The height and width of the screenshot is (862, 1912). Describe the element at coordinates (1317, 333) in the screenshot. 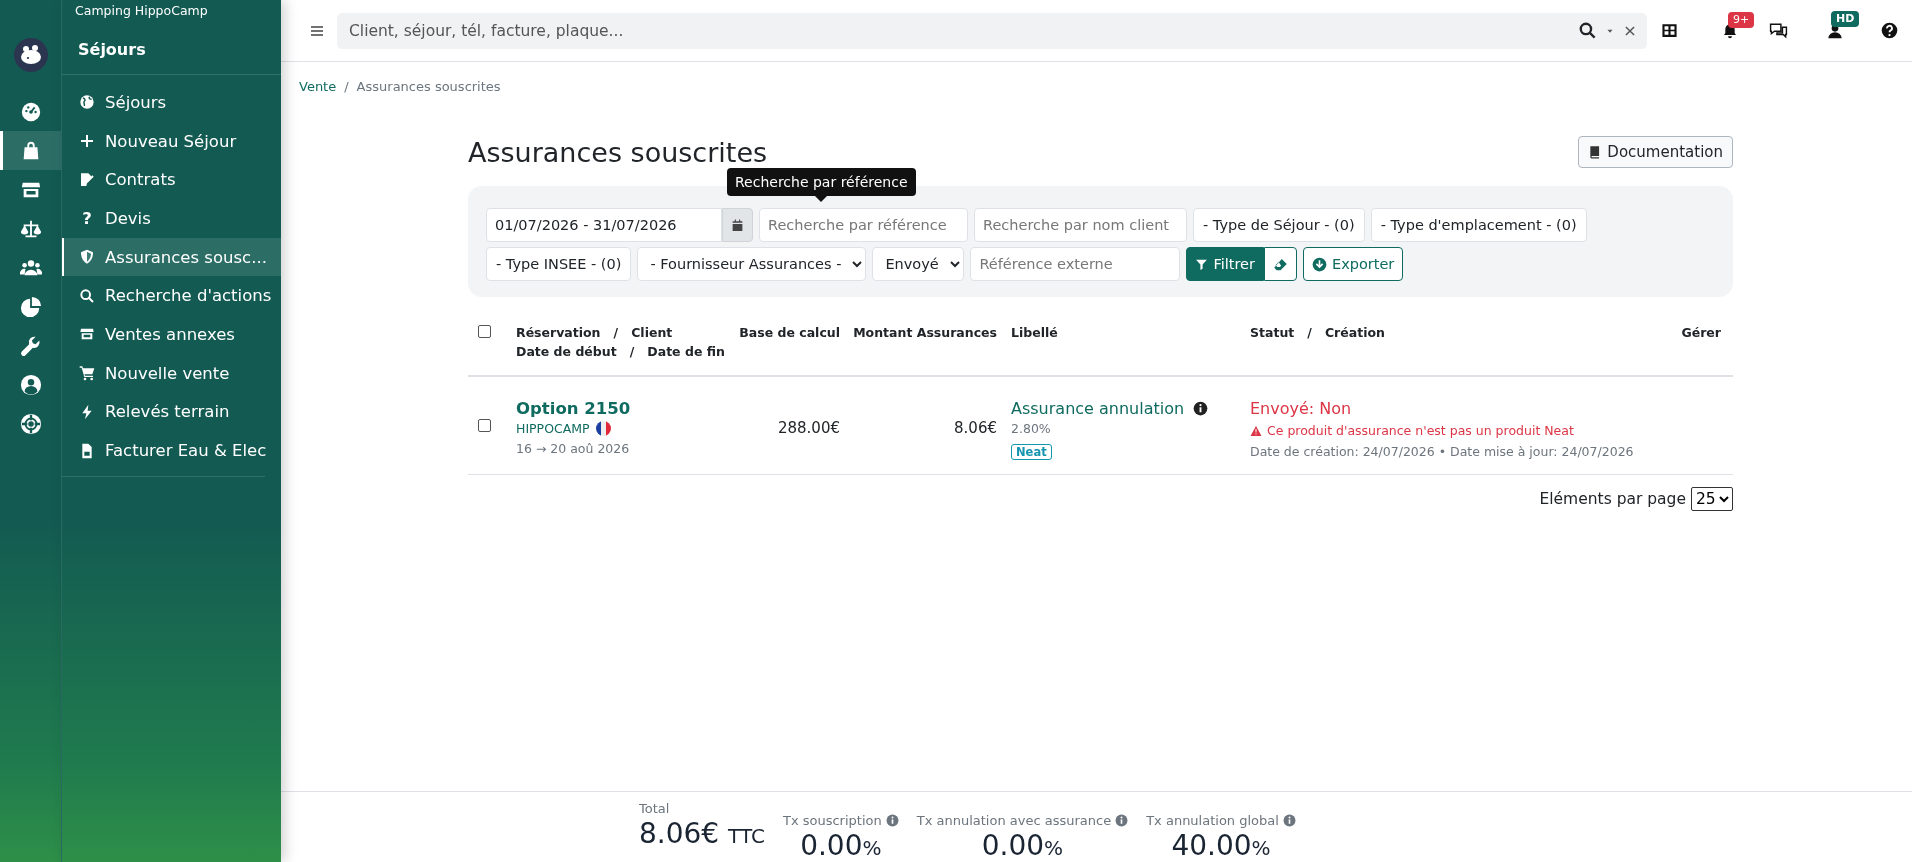

I see `column-header: Statut / Création` at that location.